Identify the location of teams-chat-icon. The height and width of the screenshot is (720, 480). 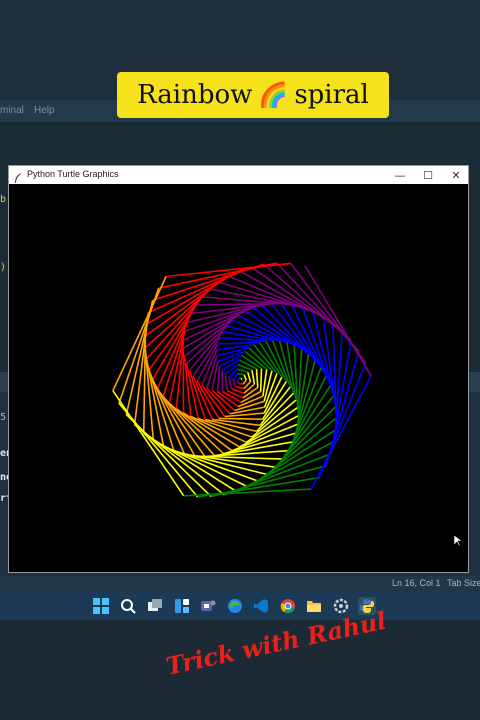
(208, 606).